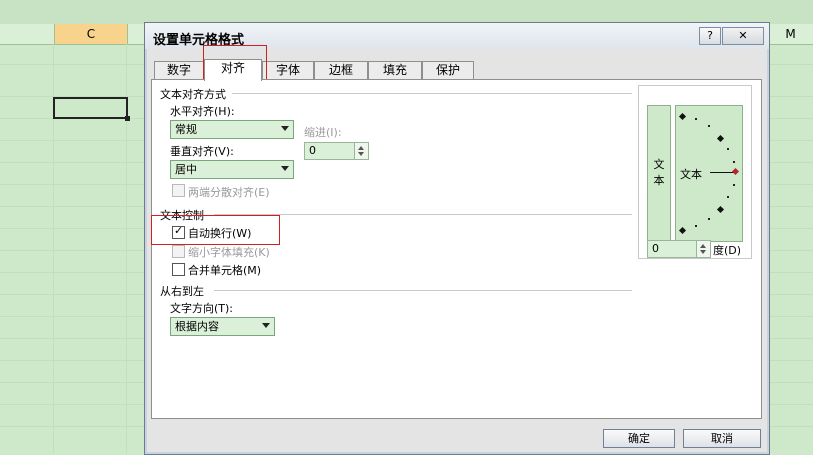 The width and height of the screenshot is (813, 455). Describe the element at coordinates (229, 192) in the screenshot. I see `justify-distributed-label: 两端分散对齐(E)` at that location.